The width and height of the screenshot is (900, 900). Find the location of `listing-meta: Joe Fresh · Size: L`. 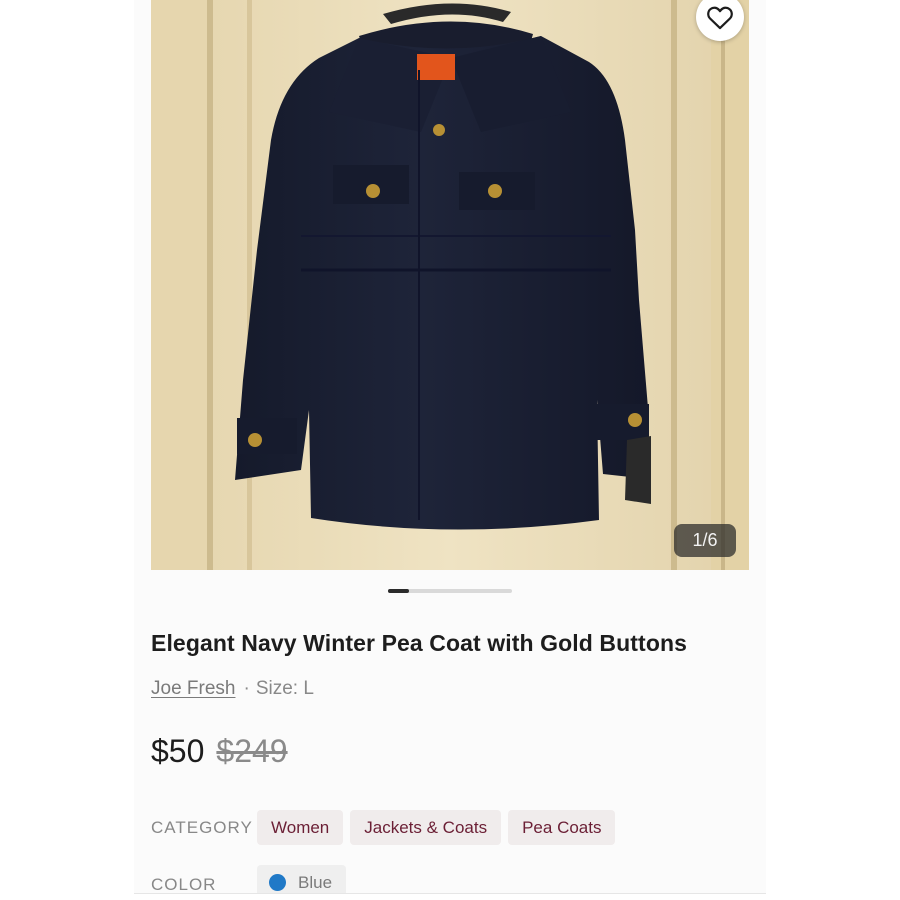

listing-meta: Joe Fresh · Size: L is located at coordinates (232, 689).